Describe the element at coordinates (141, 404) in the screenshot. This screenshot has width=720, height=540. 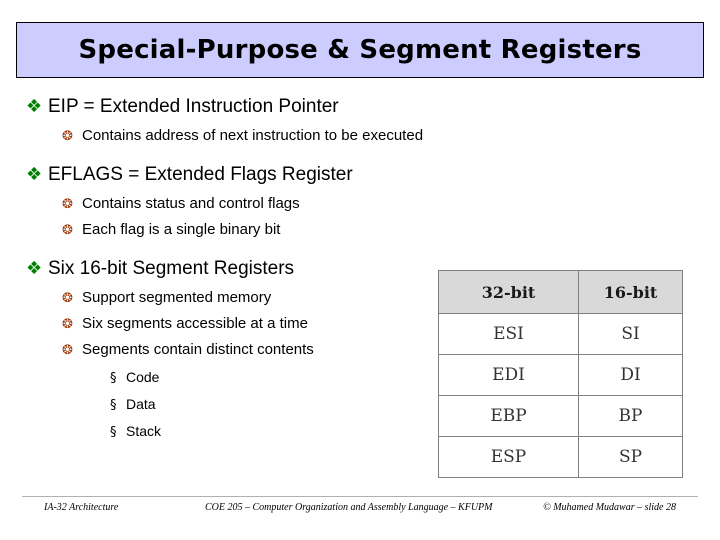
I see `bullet-text: Data` at that location.